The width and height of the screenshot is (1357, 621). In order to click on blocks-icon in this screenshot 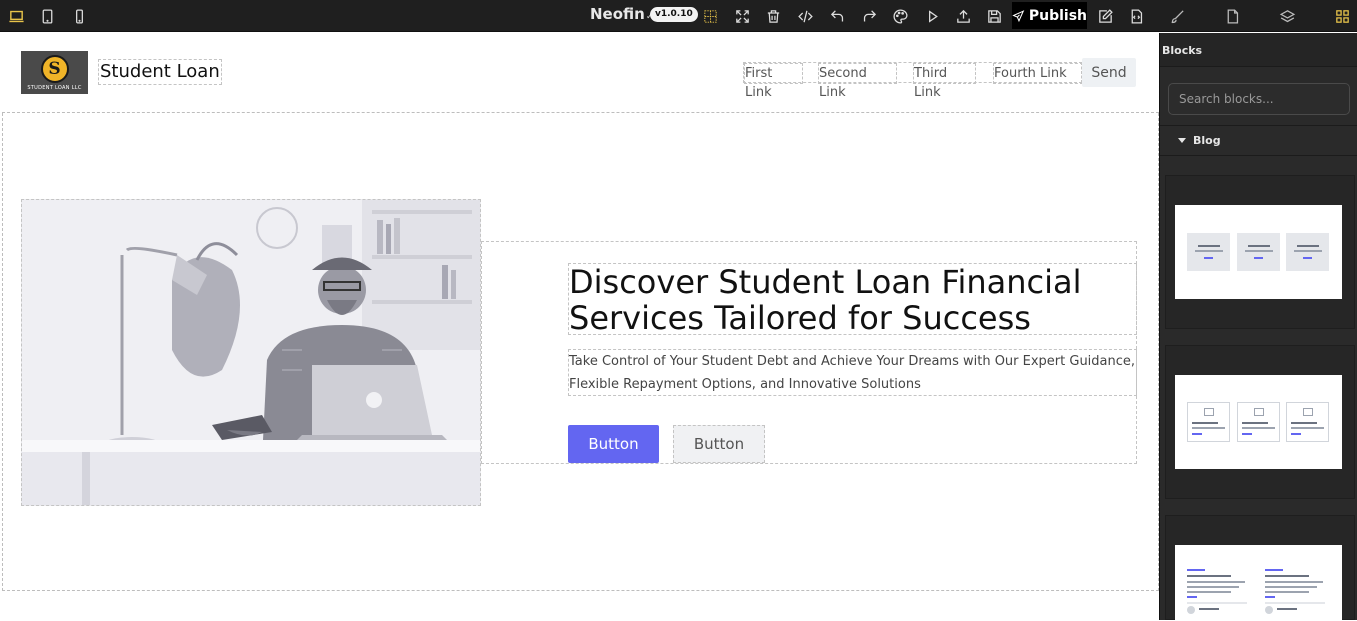, I will do `click(1342, 16)`.